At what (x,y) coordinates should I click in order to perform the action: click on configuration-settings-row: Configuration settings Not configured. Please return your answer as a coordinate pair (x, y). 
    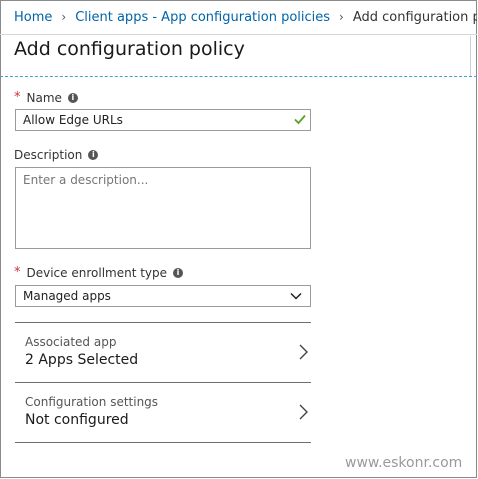
    Looking at the image, I should click on (163, 412).